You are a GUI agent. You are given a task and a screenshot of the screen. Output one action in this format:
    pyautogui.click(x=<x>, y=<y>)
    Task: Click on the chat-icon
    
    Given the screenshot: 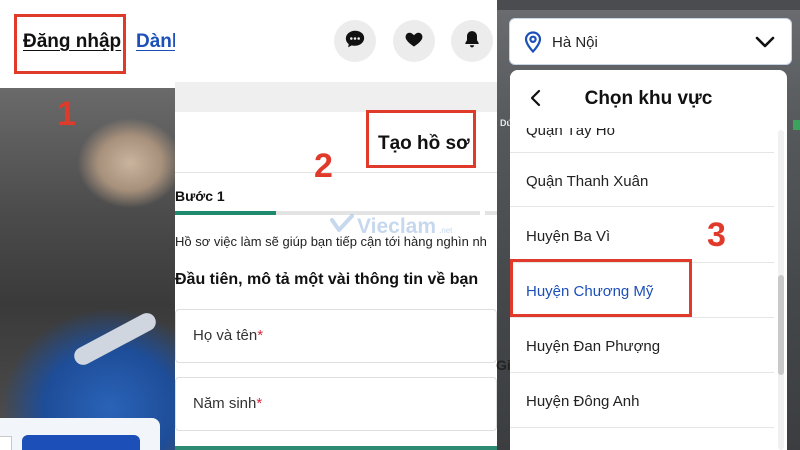 What is the action you would take?
    pyautogui.click(x=355, y=41)
    